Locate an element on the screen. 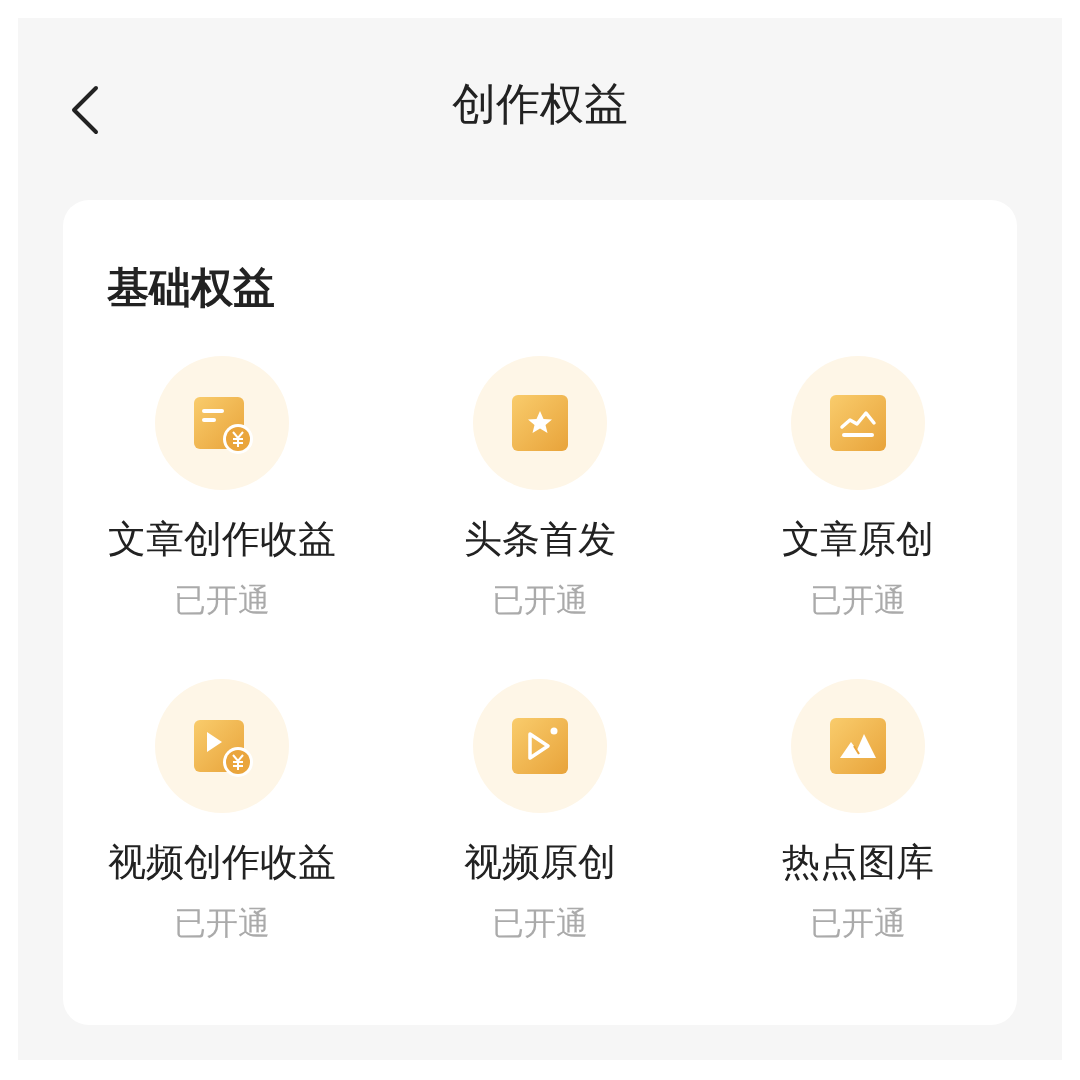  benefit-label: 热点图库 is located at coordinates (858, 862).